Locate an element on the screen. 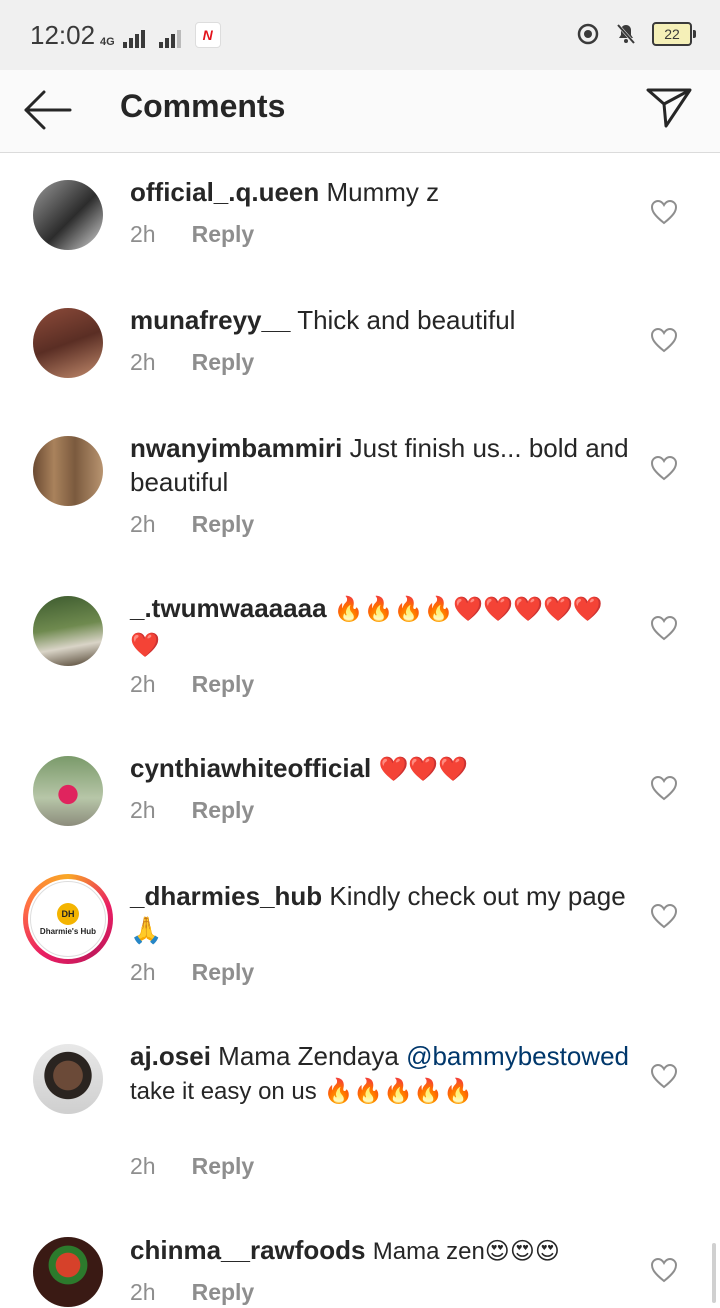 Image resolution: width=720 pixels, height=1308 pixels. comment-username: chinma__rawfoods is located at coordinates (248, 1250).